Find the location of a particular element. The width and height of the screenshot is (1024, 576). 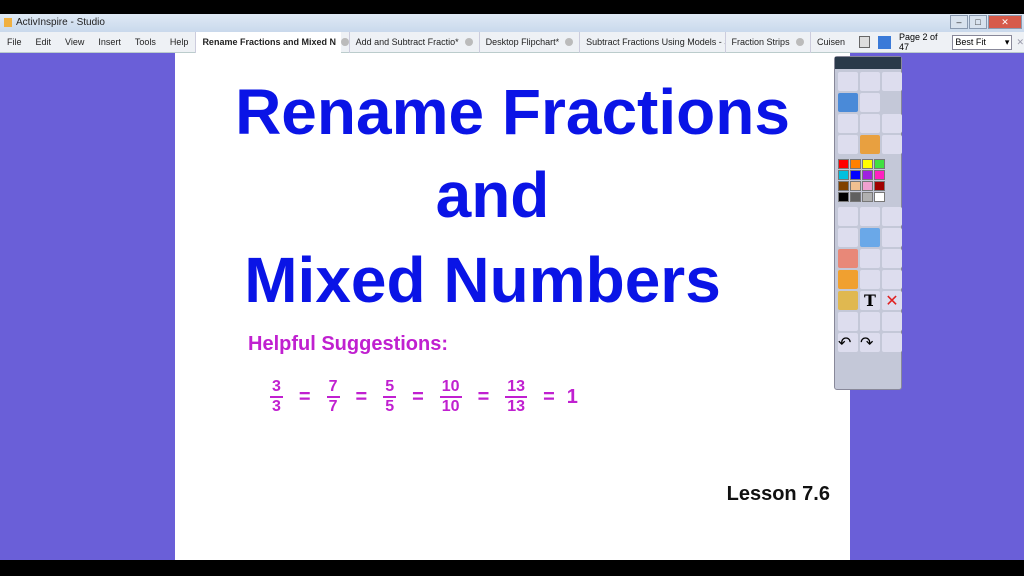

reset-page-icon is located at coordinates (870, 321).